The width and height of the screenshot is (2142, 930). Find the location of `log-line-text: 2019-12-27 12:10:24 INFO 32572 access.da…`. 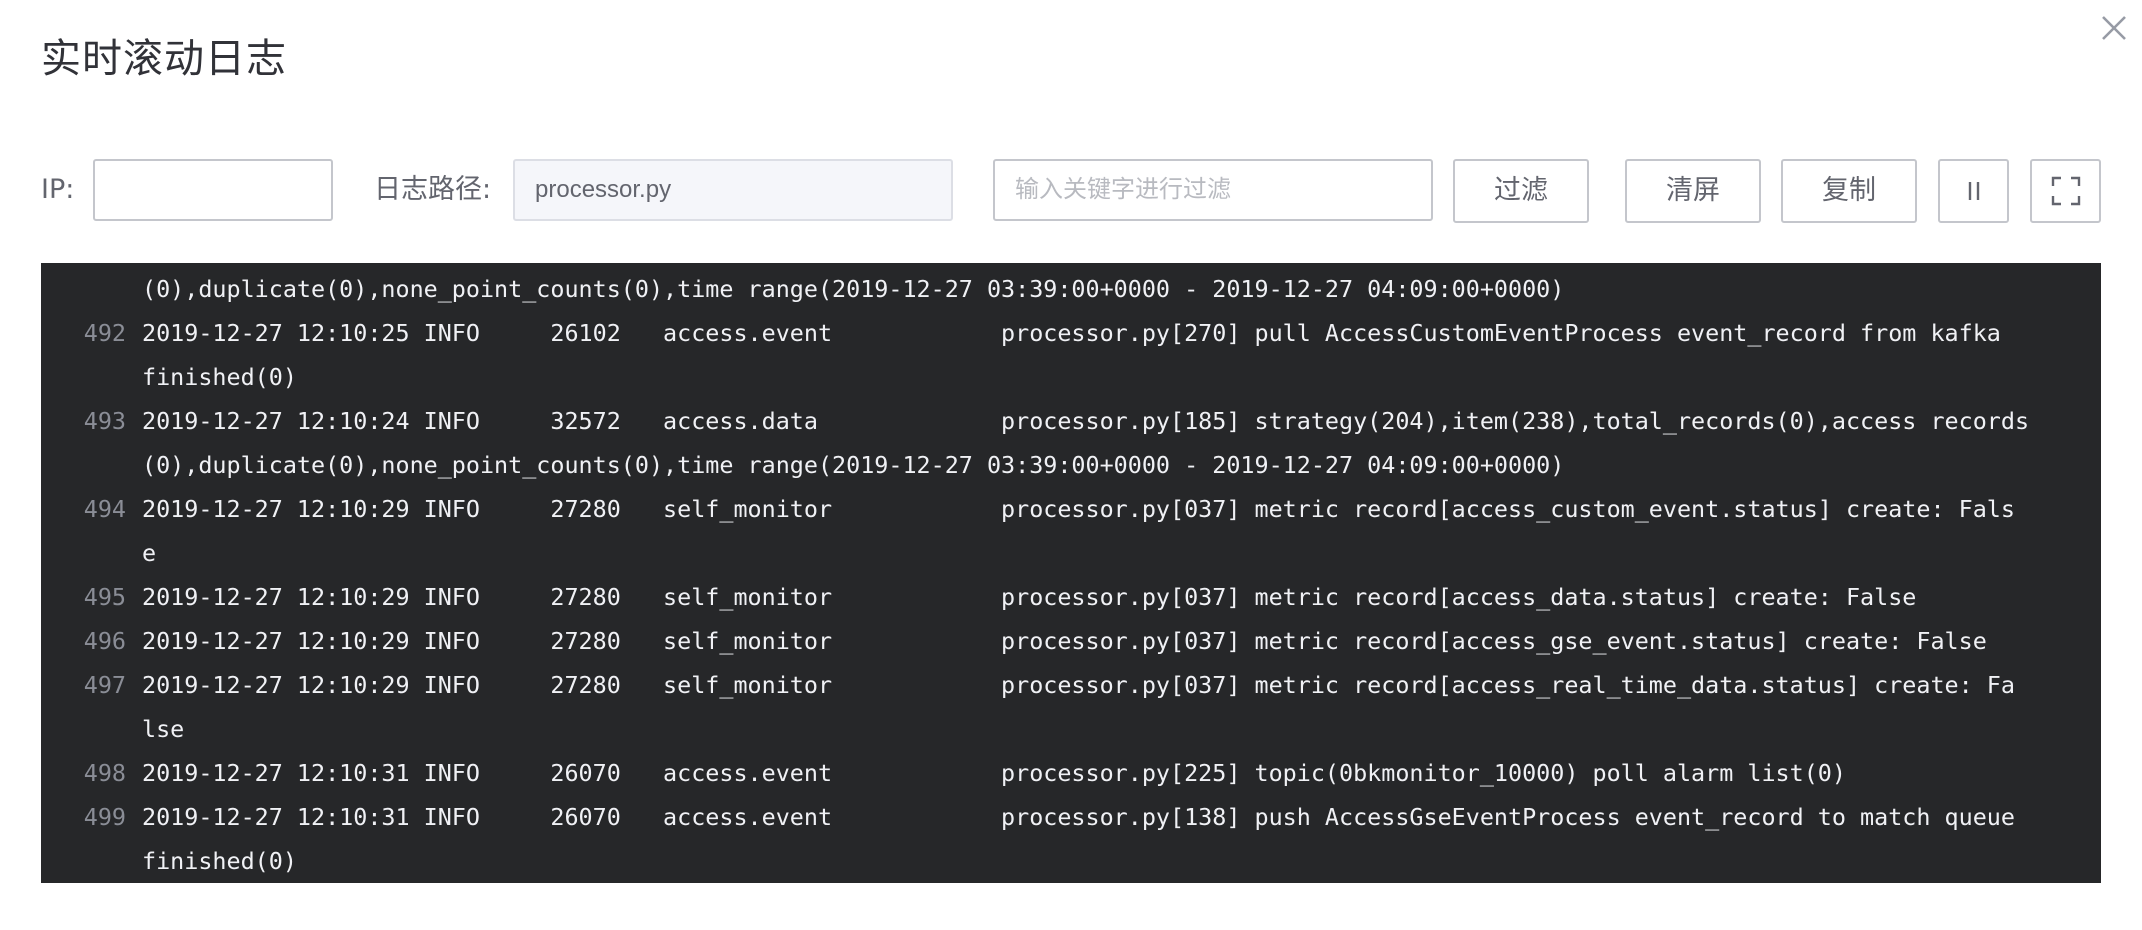

log-line-text: 2019-12-27 12:10:24 INFO 32572 access.da… is located at coordinates (1086, 421).